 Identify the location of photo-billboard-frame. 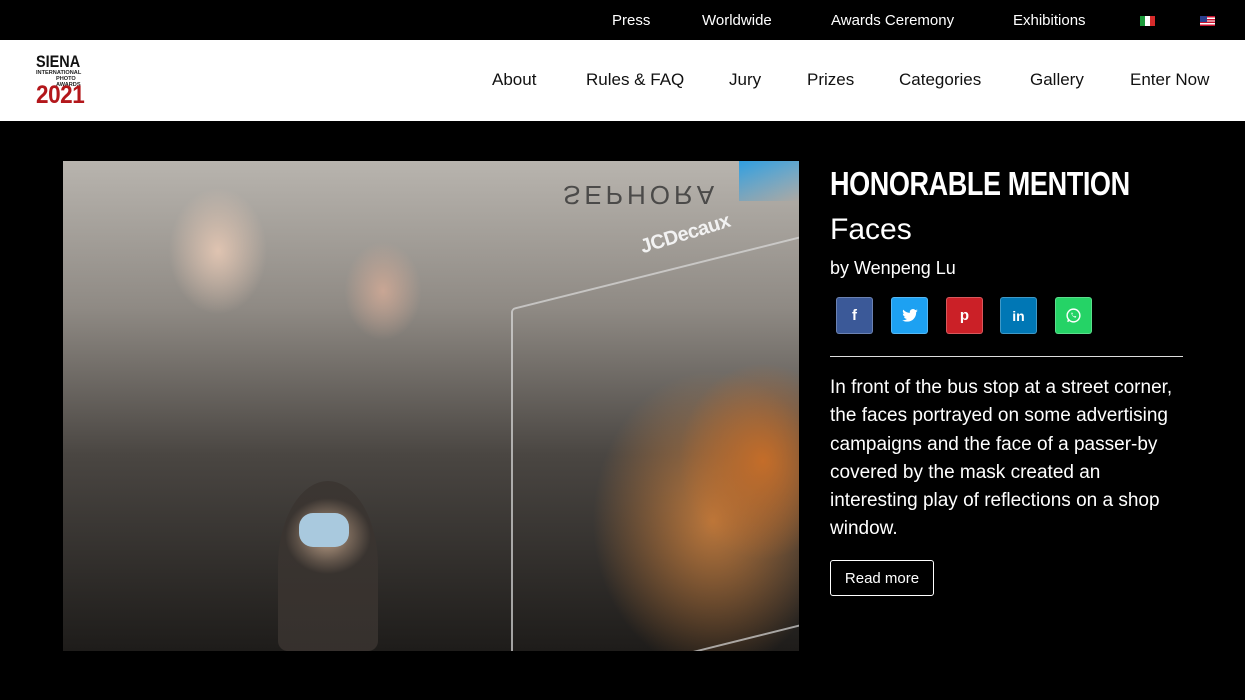
(655, 442).